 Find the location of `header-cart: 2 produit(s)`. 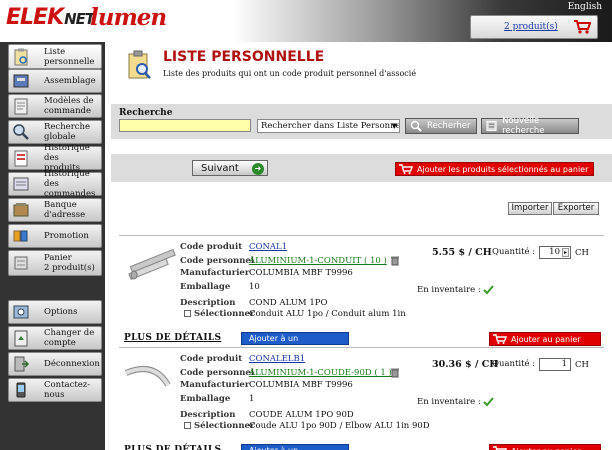

header-cart: 2 produit(s) is located at coordinates (534, 27).